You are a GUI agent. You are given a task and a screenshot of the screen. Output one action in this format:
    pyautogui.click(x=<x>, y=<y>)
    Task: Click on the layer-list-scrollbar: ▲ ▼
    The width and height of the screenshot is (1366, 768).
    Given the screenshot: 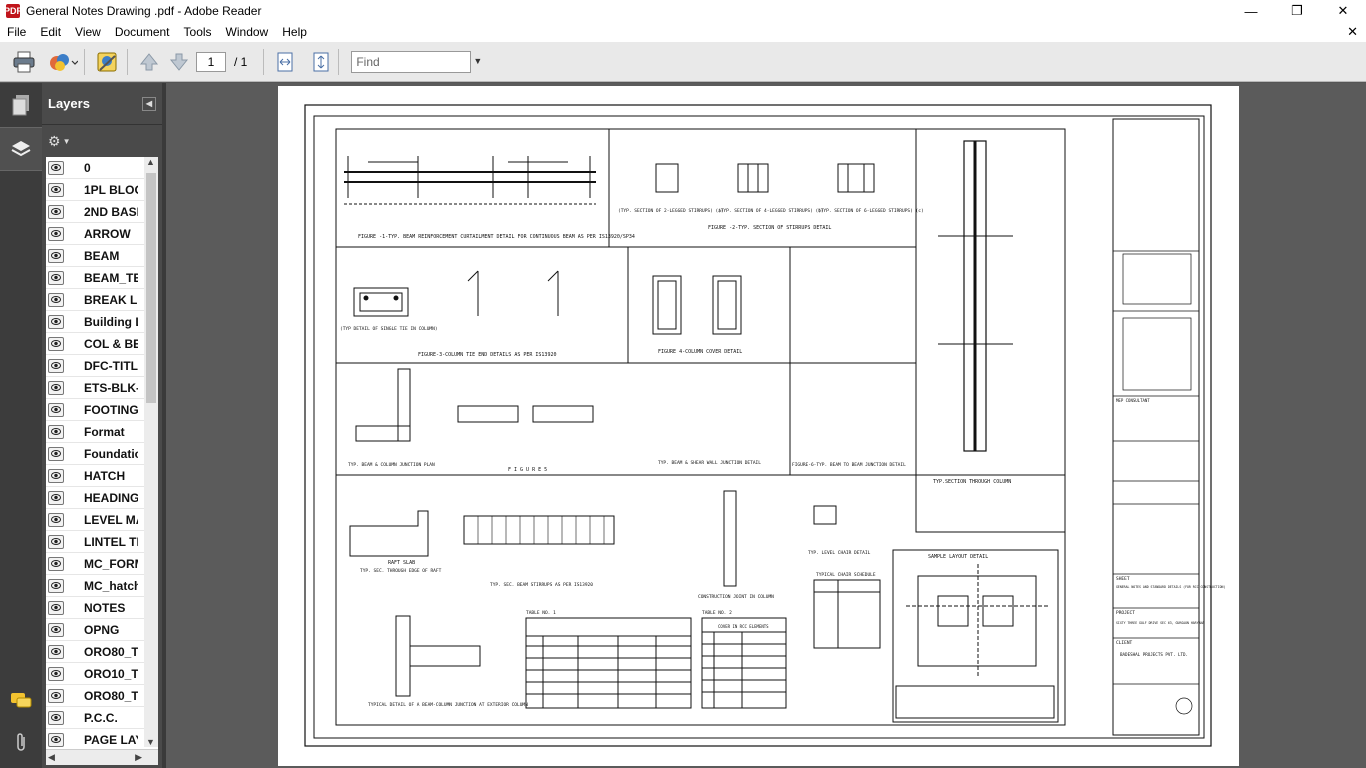 What is the action you would take?
    pyautogui.click(x=151, y=452)
    